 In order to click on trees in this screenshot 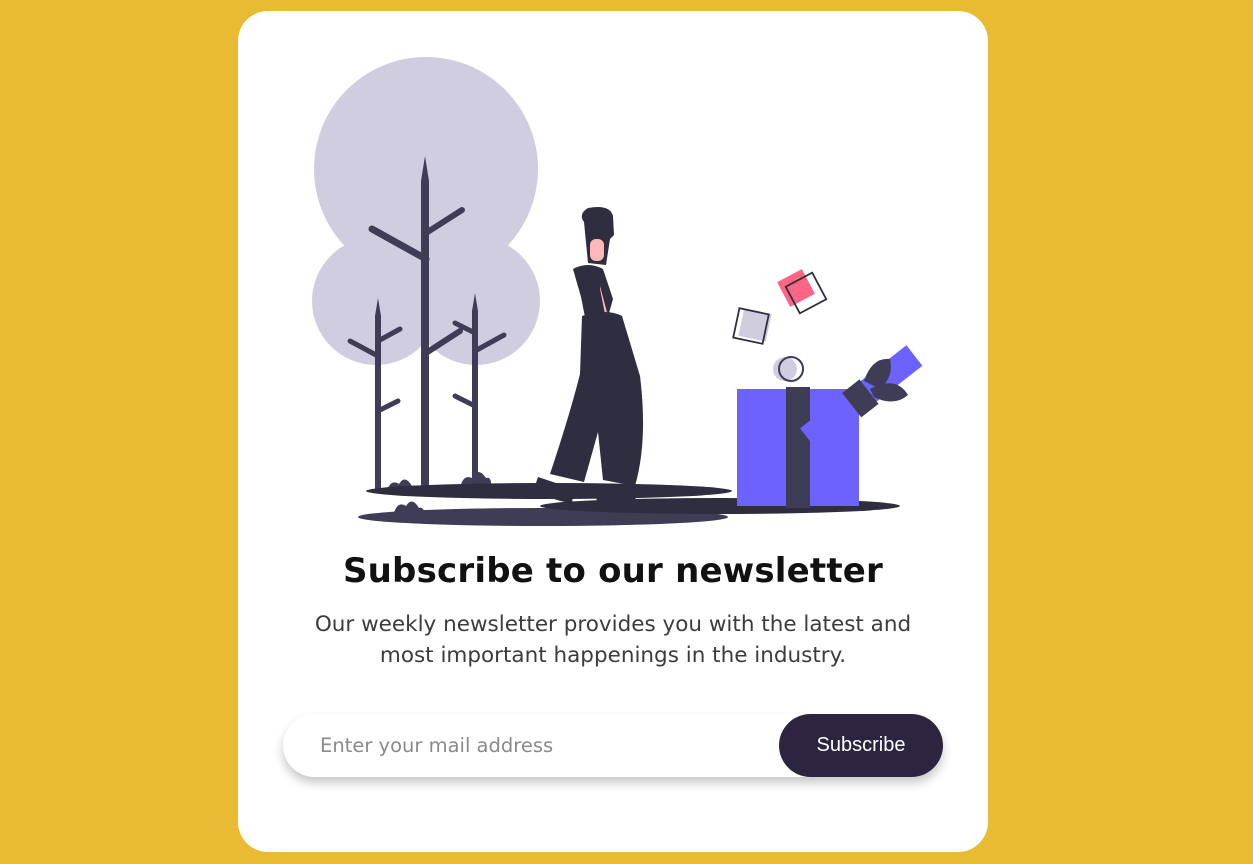, I will do `click(426, 286)`.